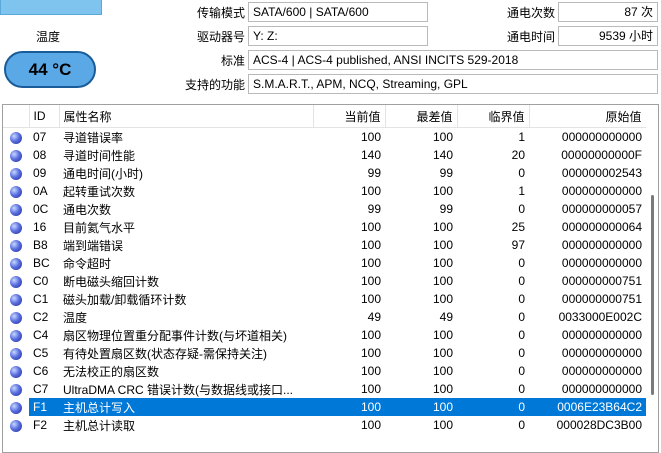 This screenshot has width=661, height=453. Describe the element at coordinates (446, 317) in the screenshot. I see `worst-value: 49` at that location.